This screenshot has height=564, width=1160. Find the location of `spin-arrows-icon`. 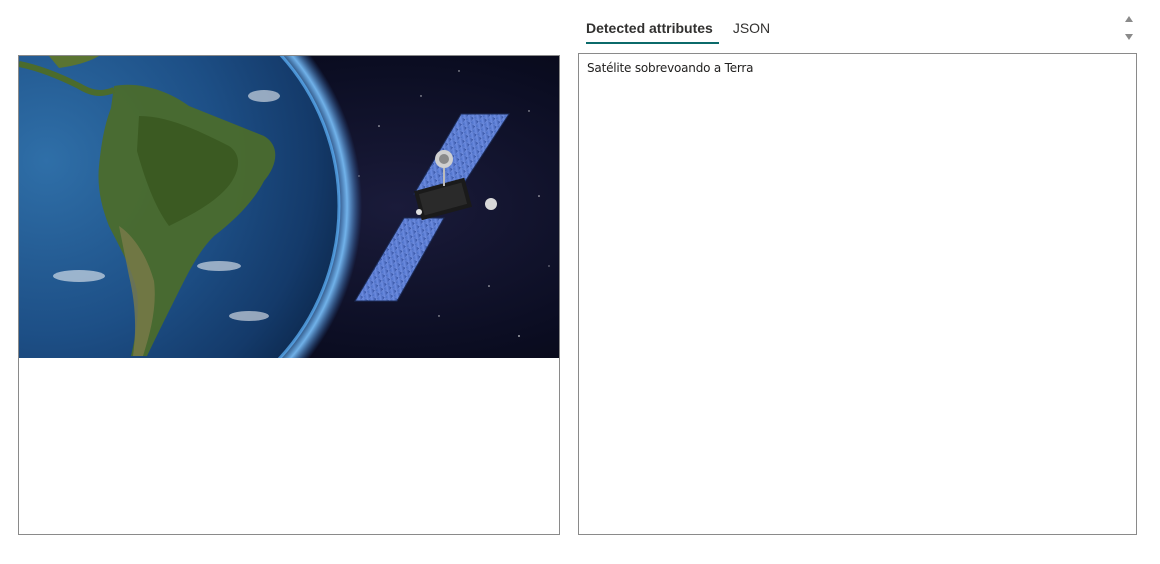

spin-arrows-icon is located at coordinates (1129, 28).